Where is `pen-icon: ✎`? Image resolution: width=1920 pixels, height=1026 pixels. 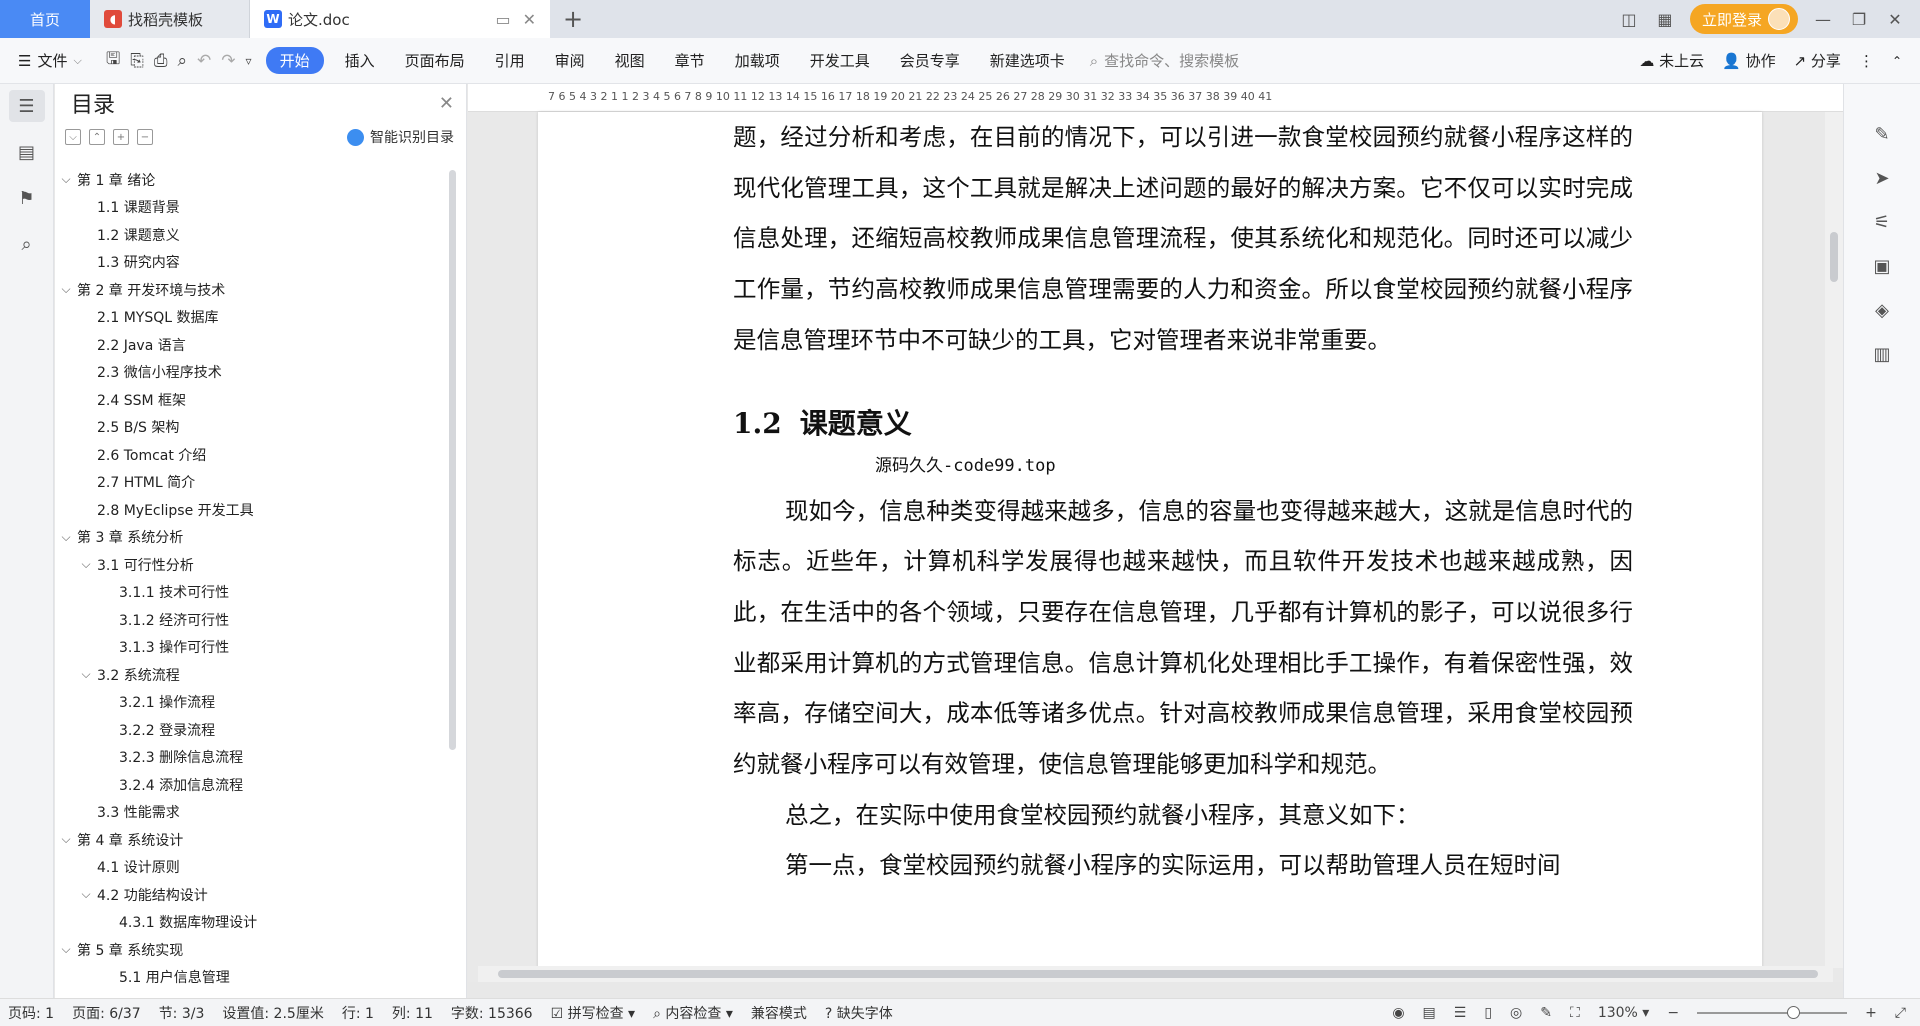
pen-icon: ✎ is located at coordinates (1882, 134).